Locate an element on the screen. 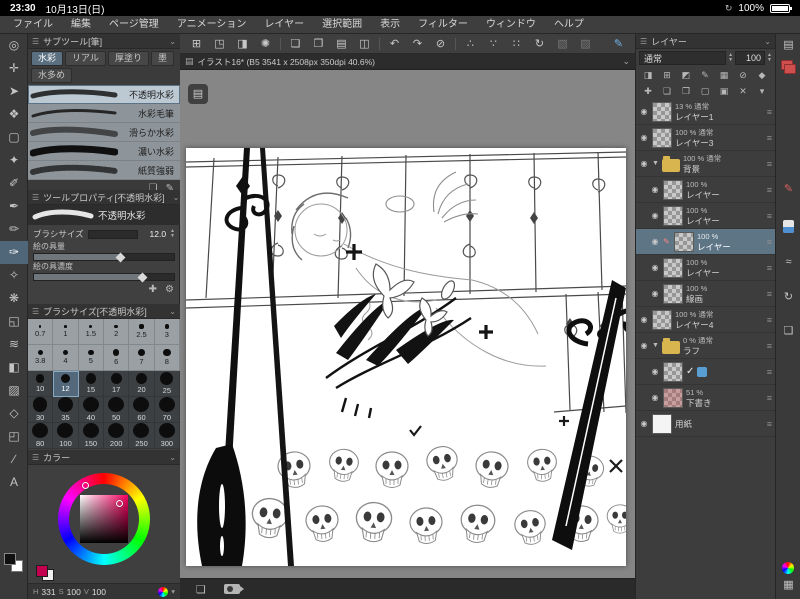  opacity-stepper: ▲ ▼ is located at coordinates (769, 58).